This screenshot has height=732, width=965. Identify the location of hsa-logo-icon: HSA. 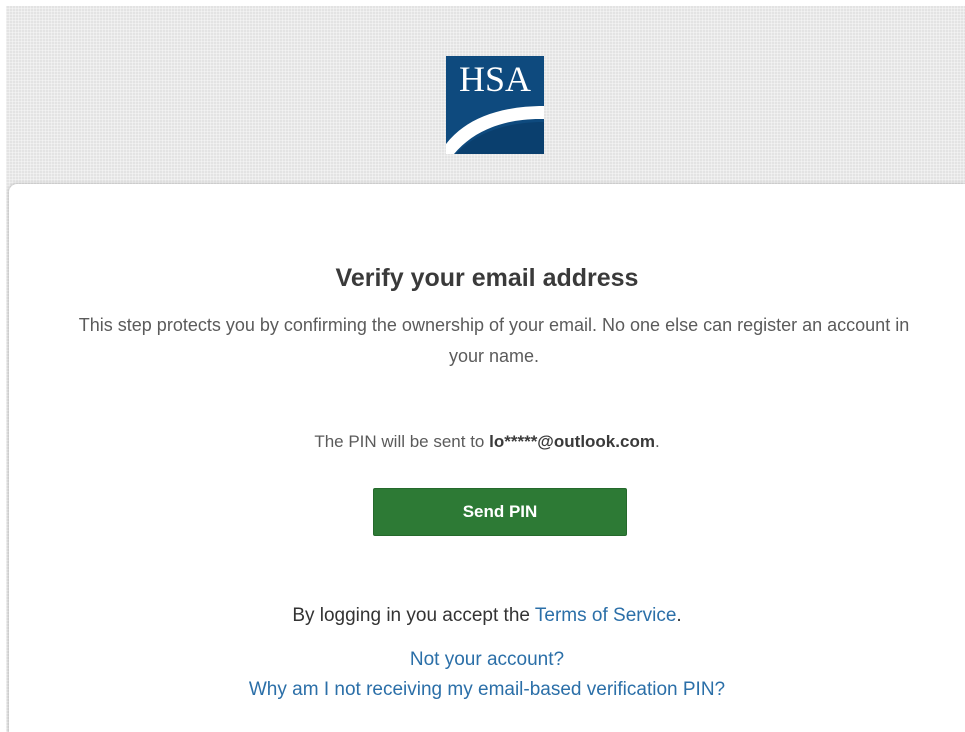
(495, 105).